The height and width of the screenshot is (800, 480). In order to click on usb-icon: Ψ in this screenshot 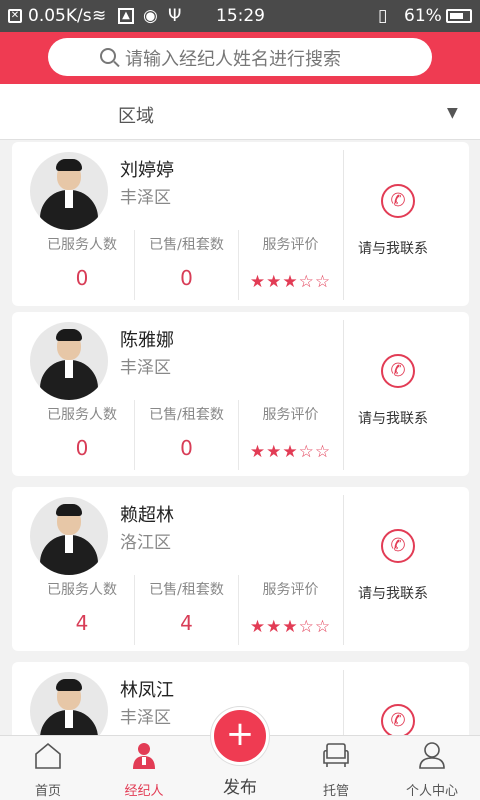, I will do `click(175, 16)`.